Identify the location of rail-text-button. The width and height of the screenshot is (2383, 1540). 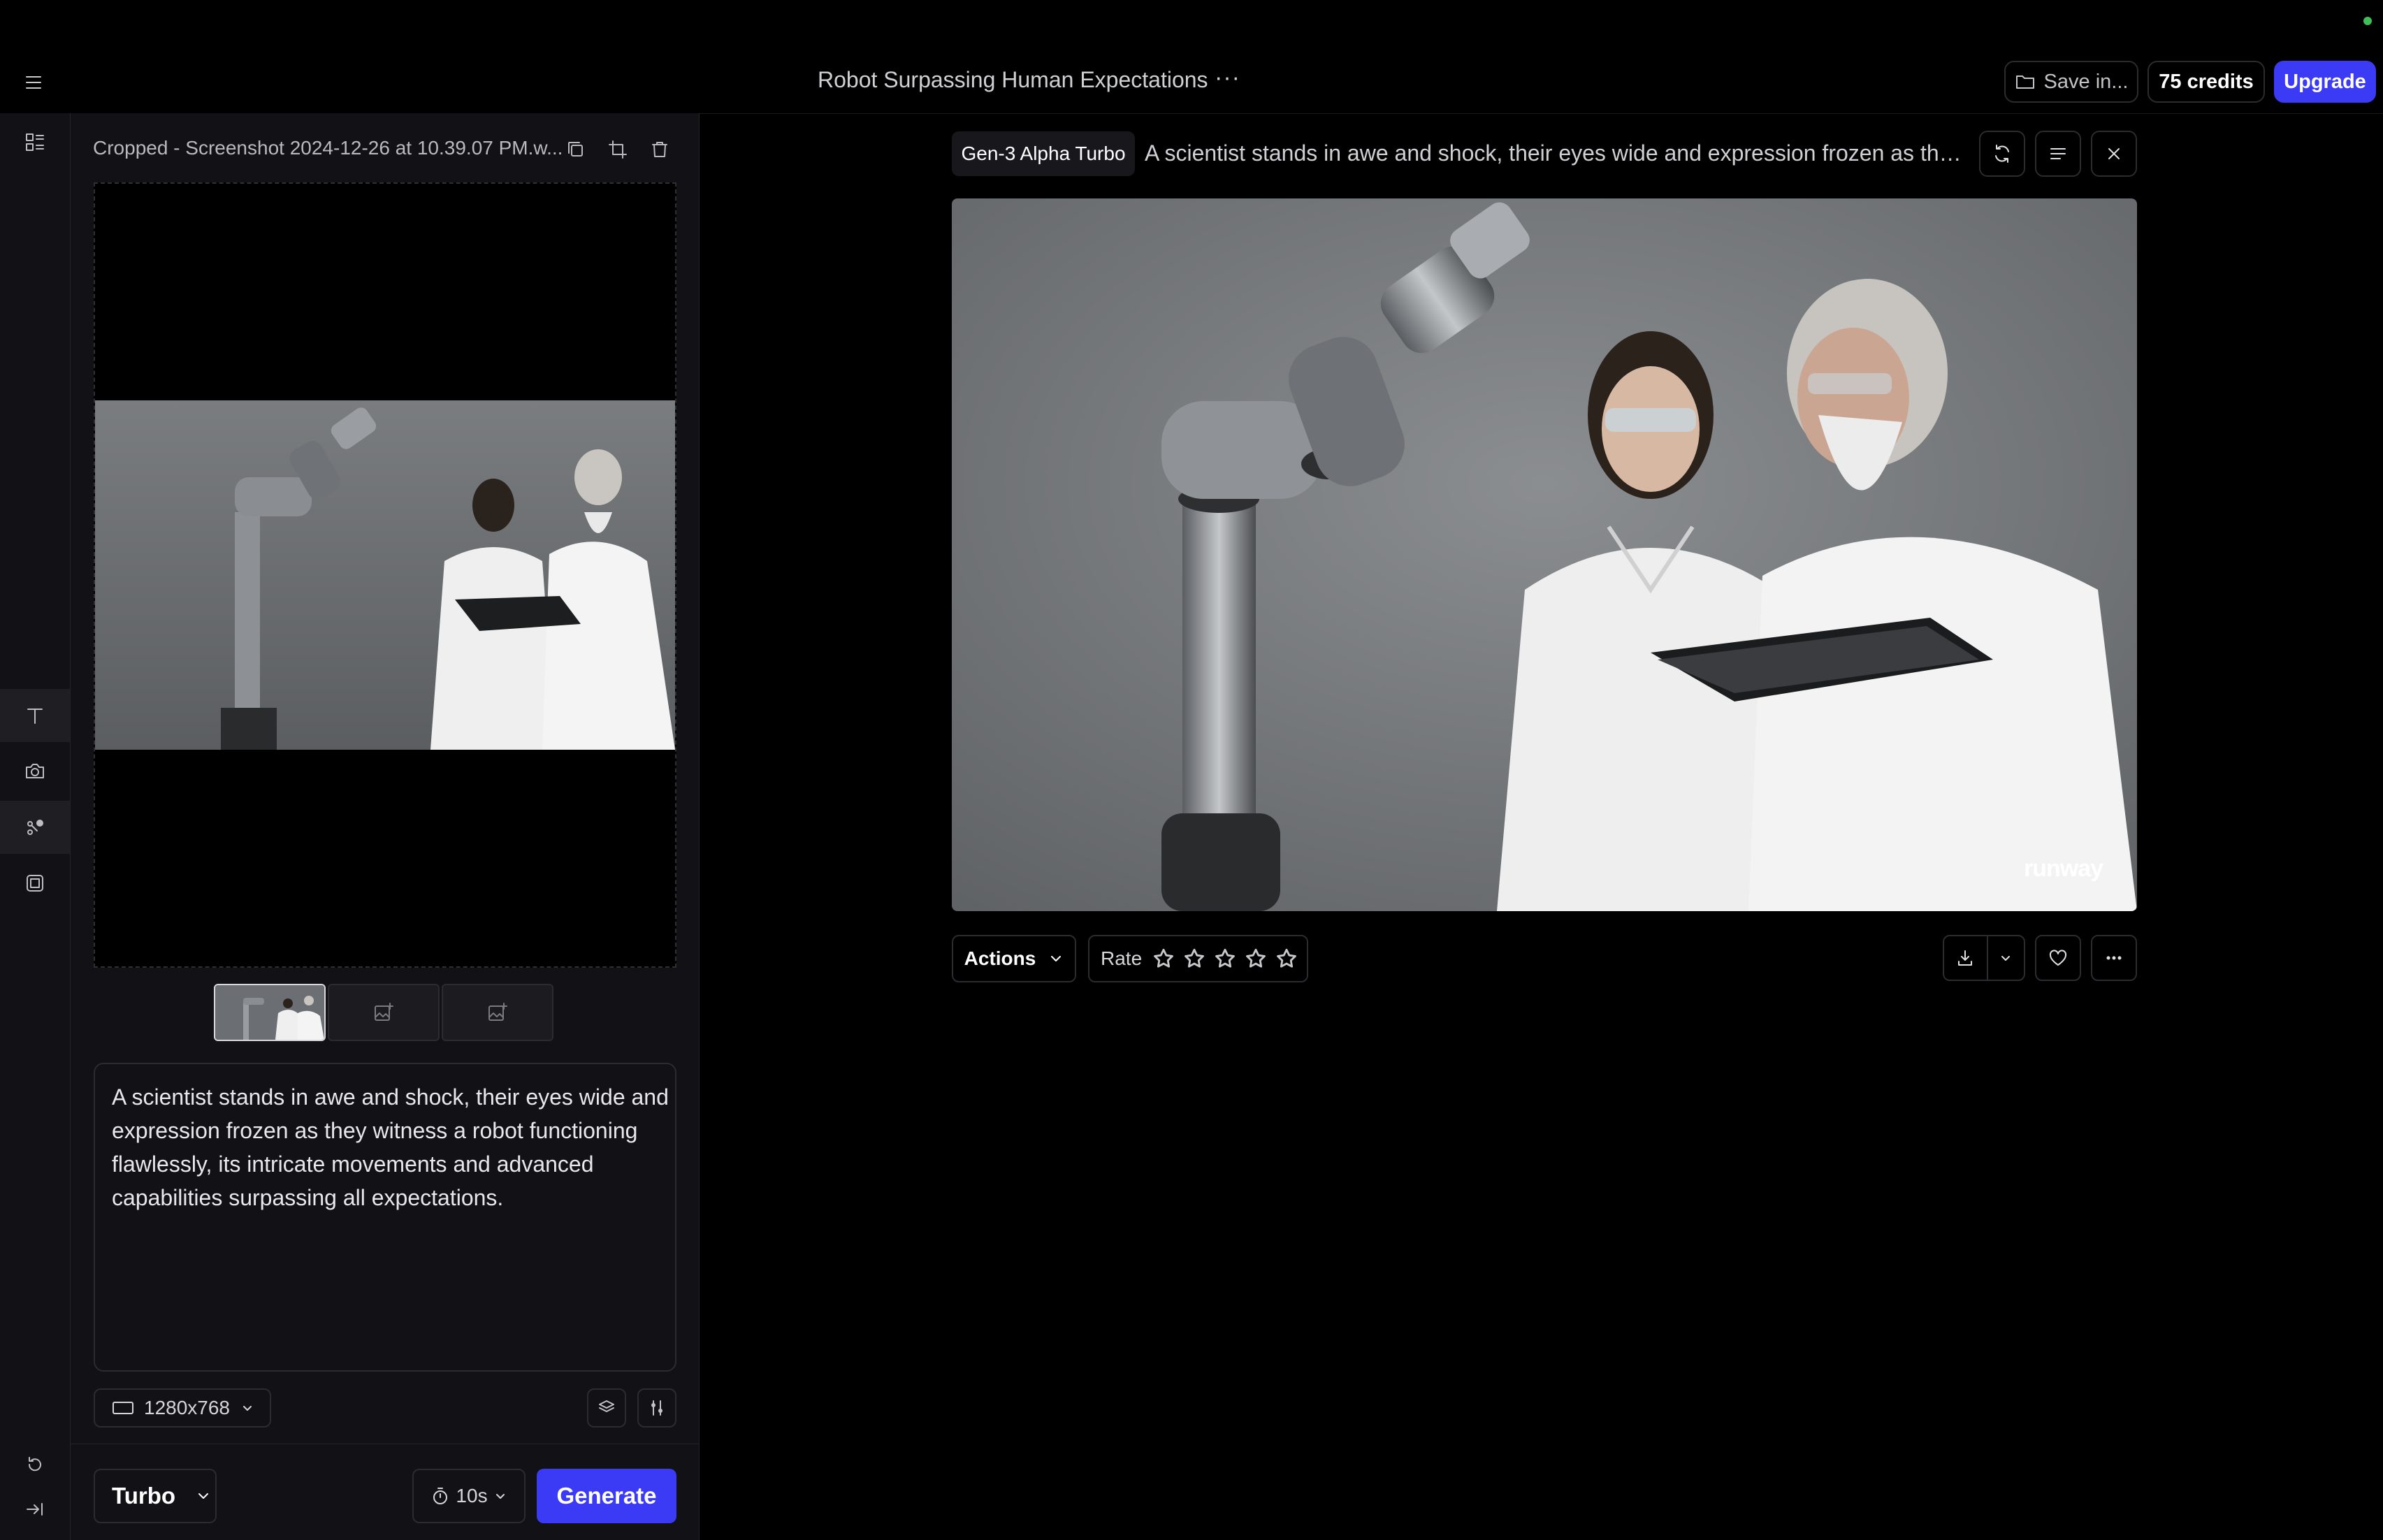
(35, 715).